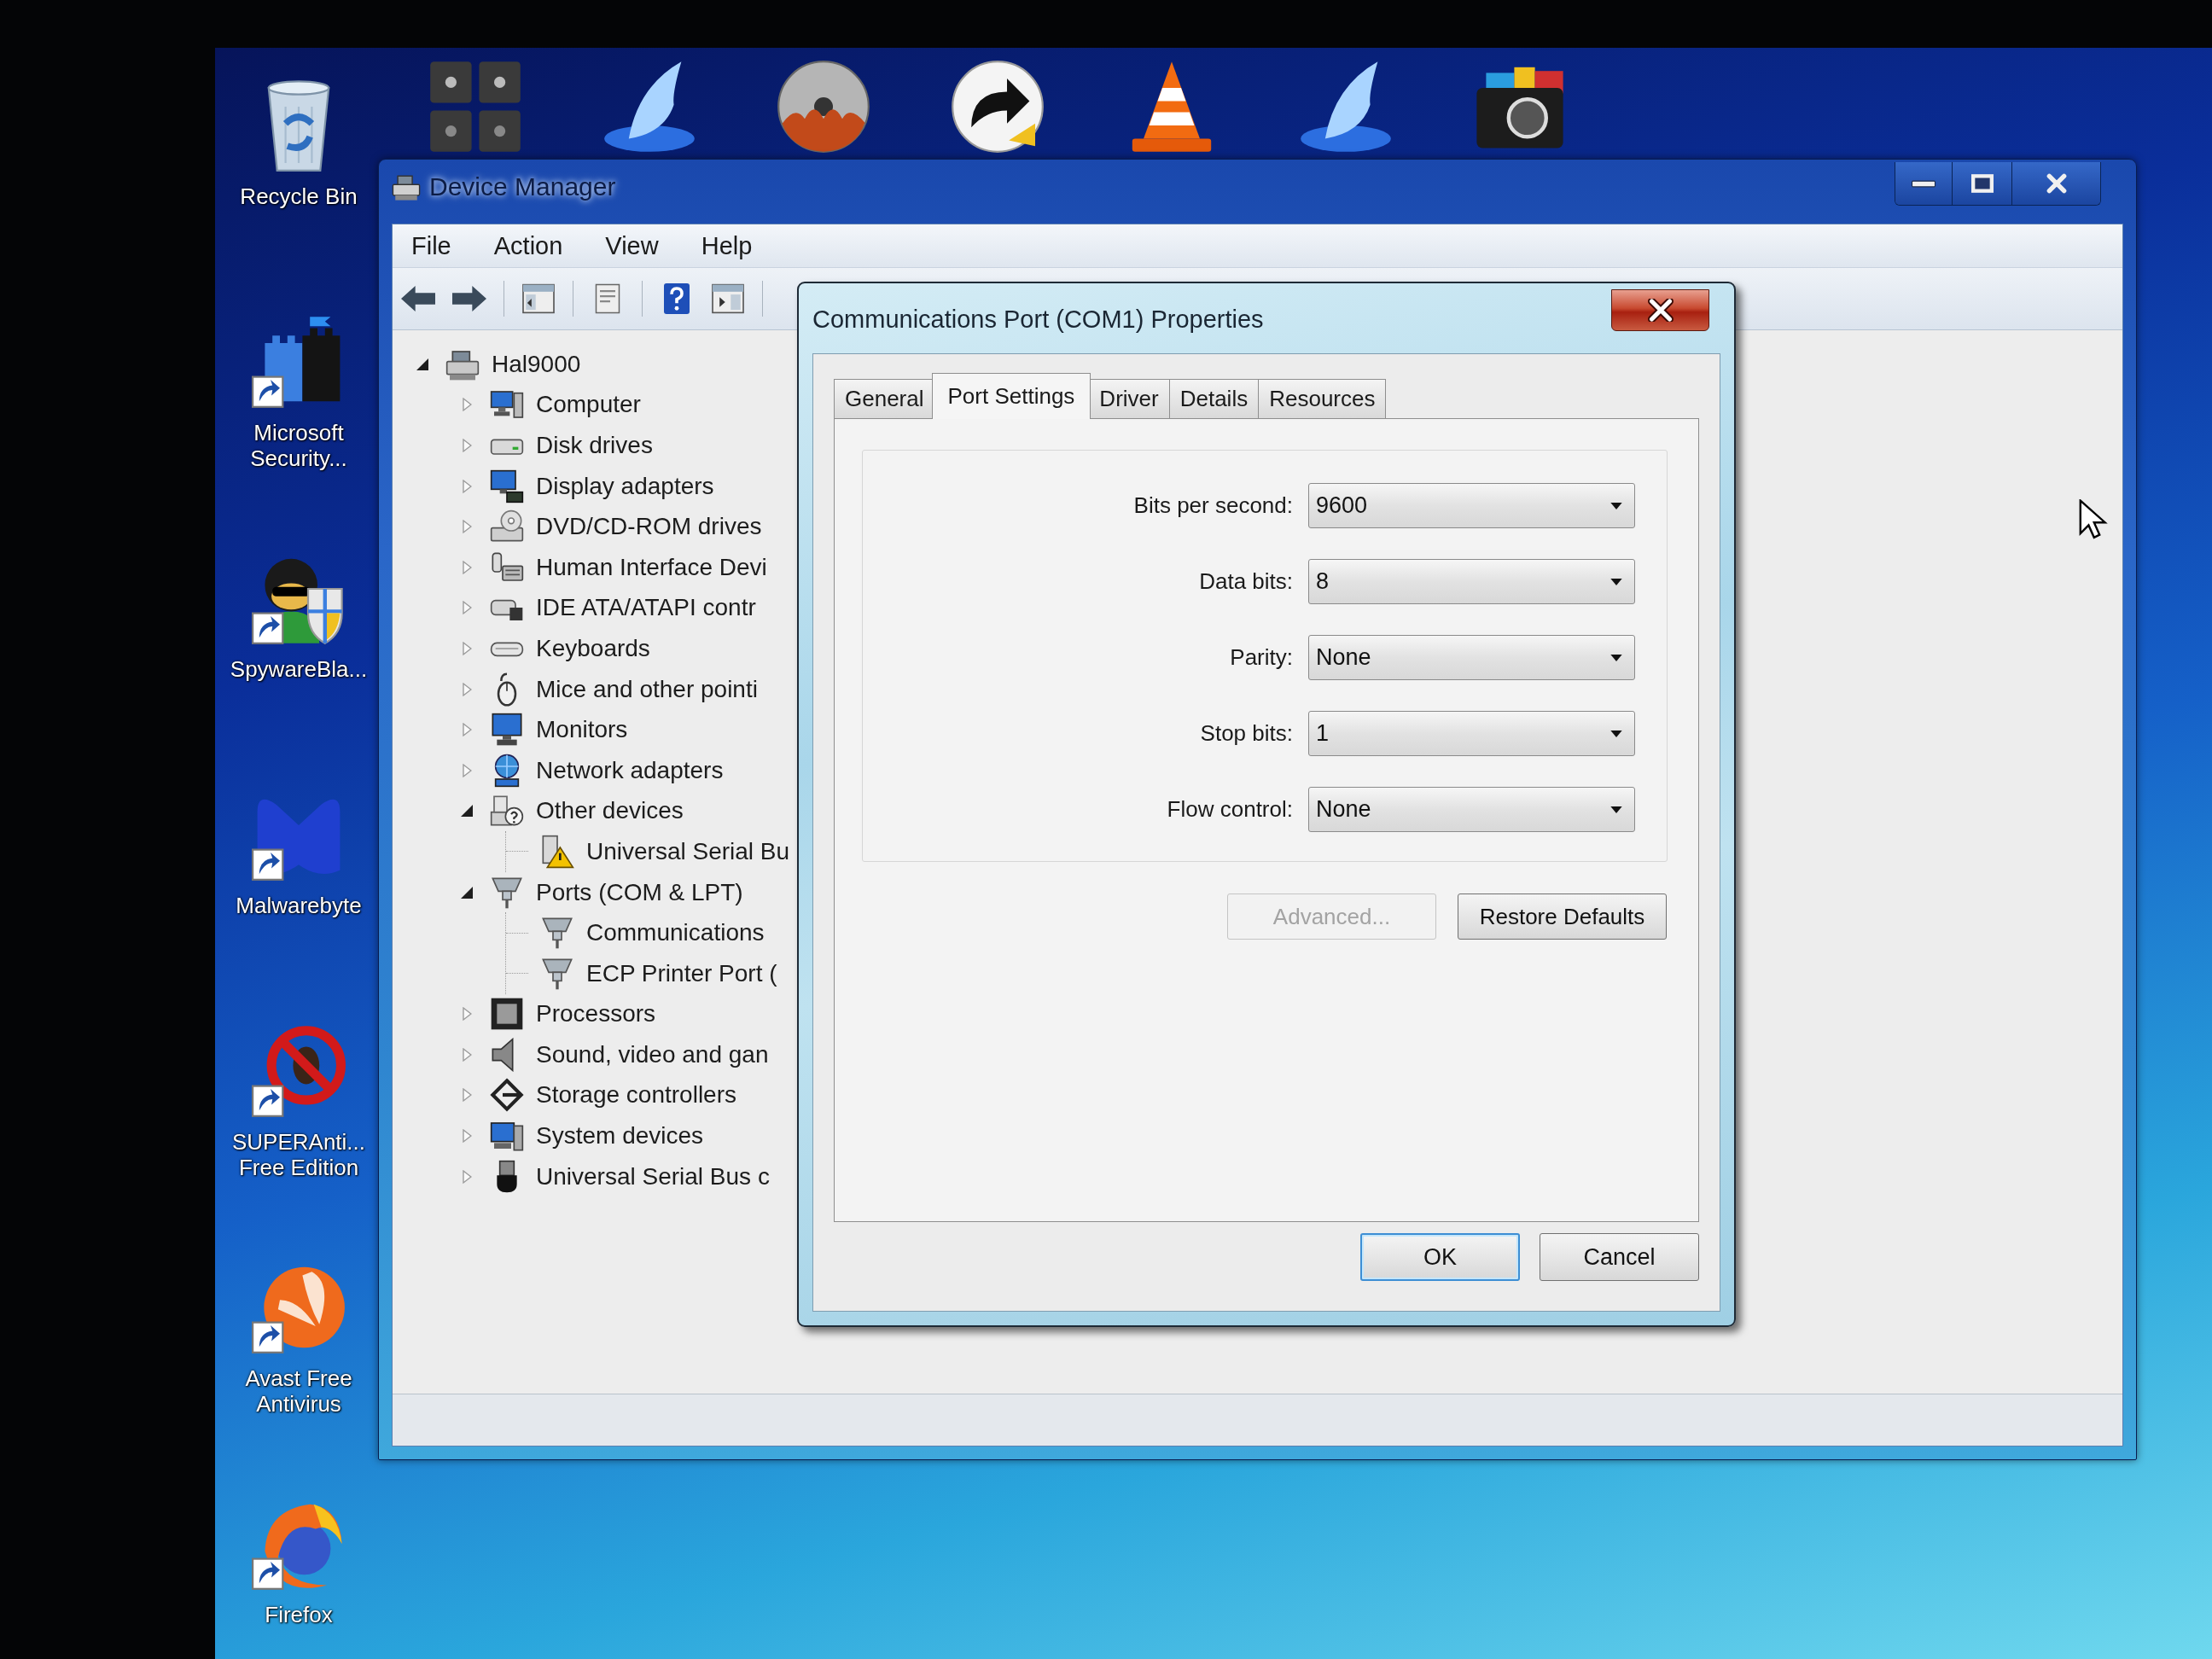 The height and width of the screenshot is (1659, 2212). Describe the element at coordinates (652, 1054) in the screenshot. I see `tree-item: Sound, video and gan` at that location.